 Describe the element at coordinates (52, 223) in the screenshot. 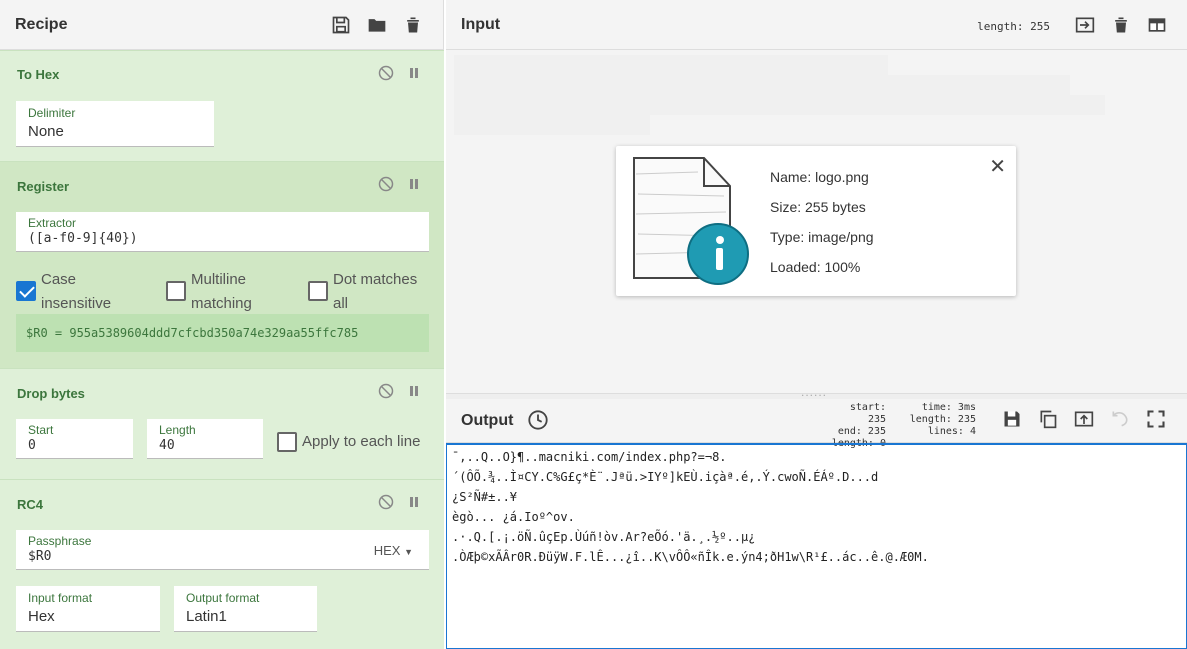

I see `extractor-label: Extractor` at that location.